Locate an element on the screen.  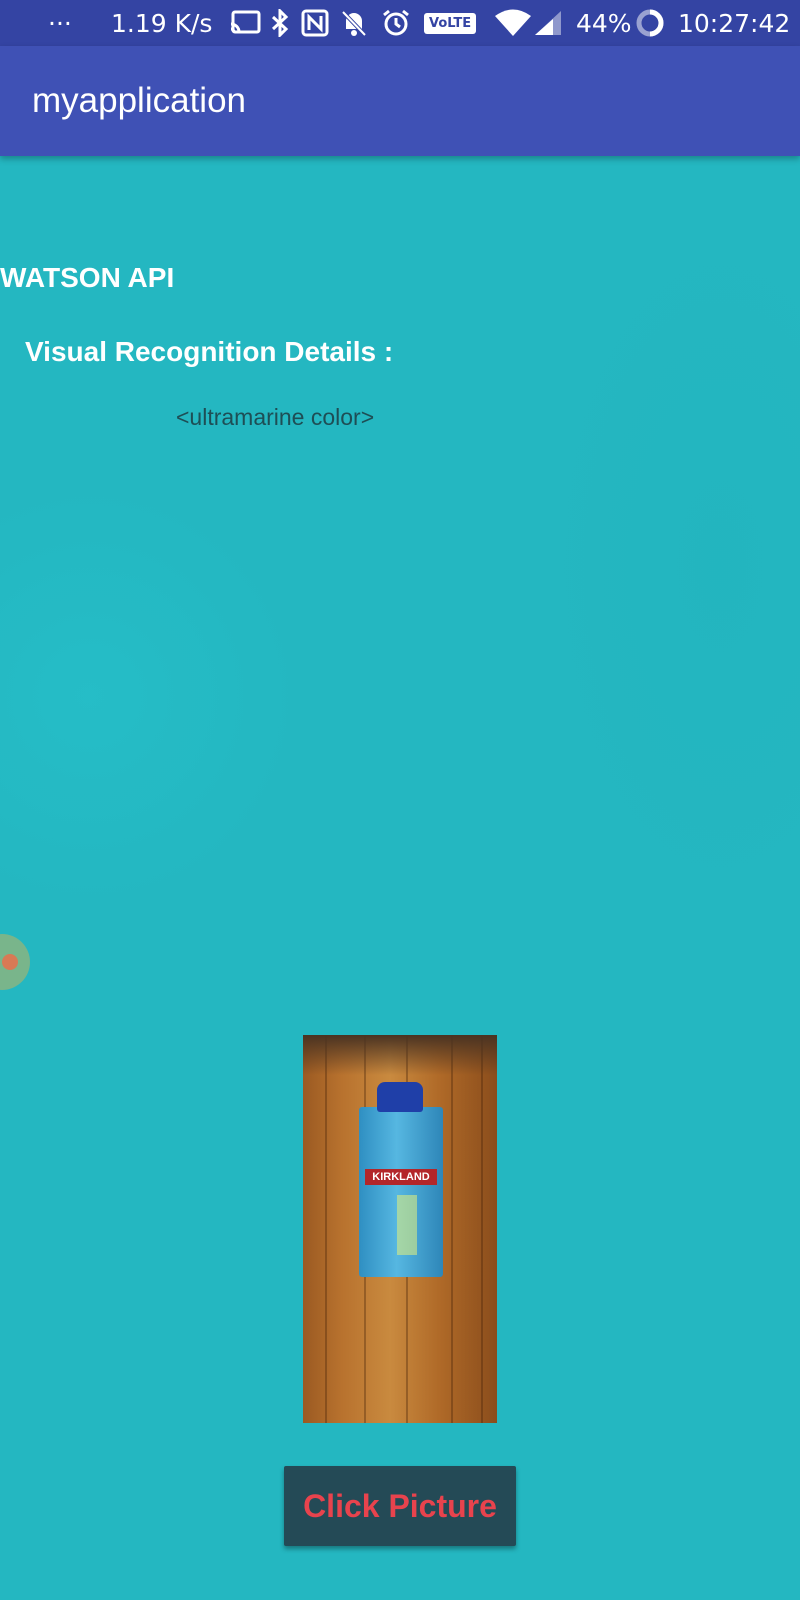
alarm-icon is located at coordinates (396, 23).